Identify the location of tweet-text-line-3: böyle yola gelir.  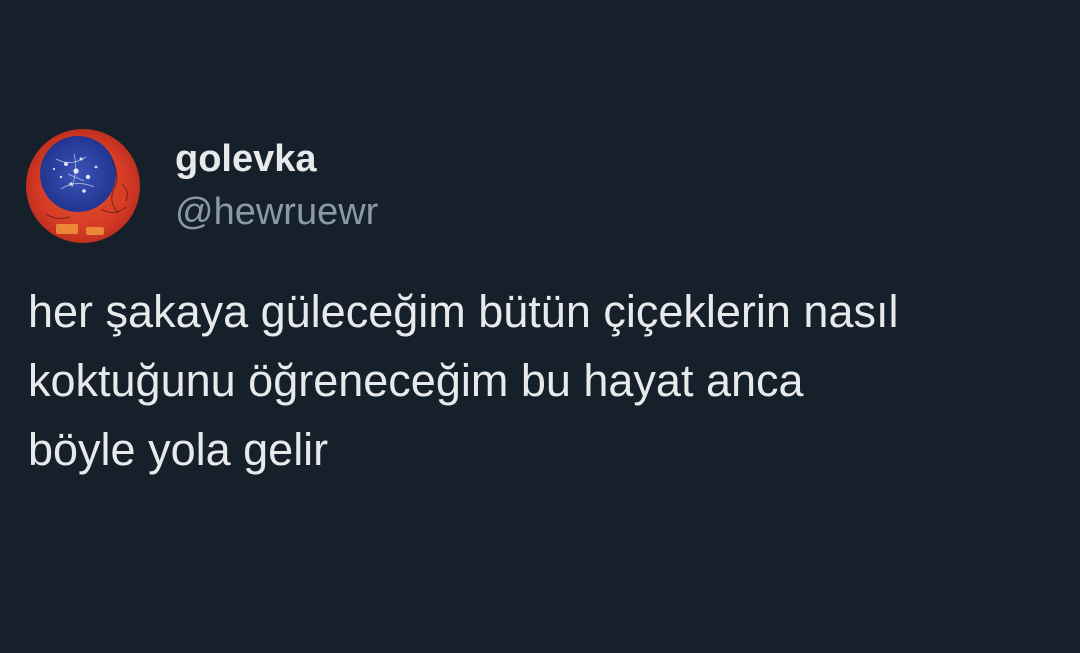
(178, 449).